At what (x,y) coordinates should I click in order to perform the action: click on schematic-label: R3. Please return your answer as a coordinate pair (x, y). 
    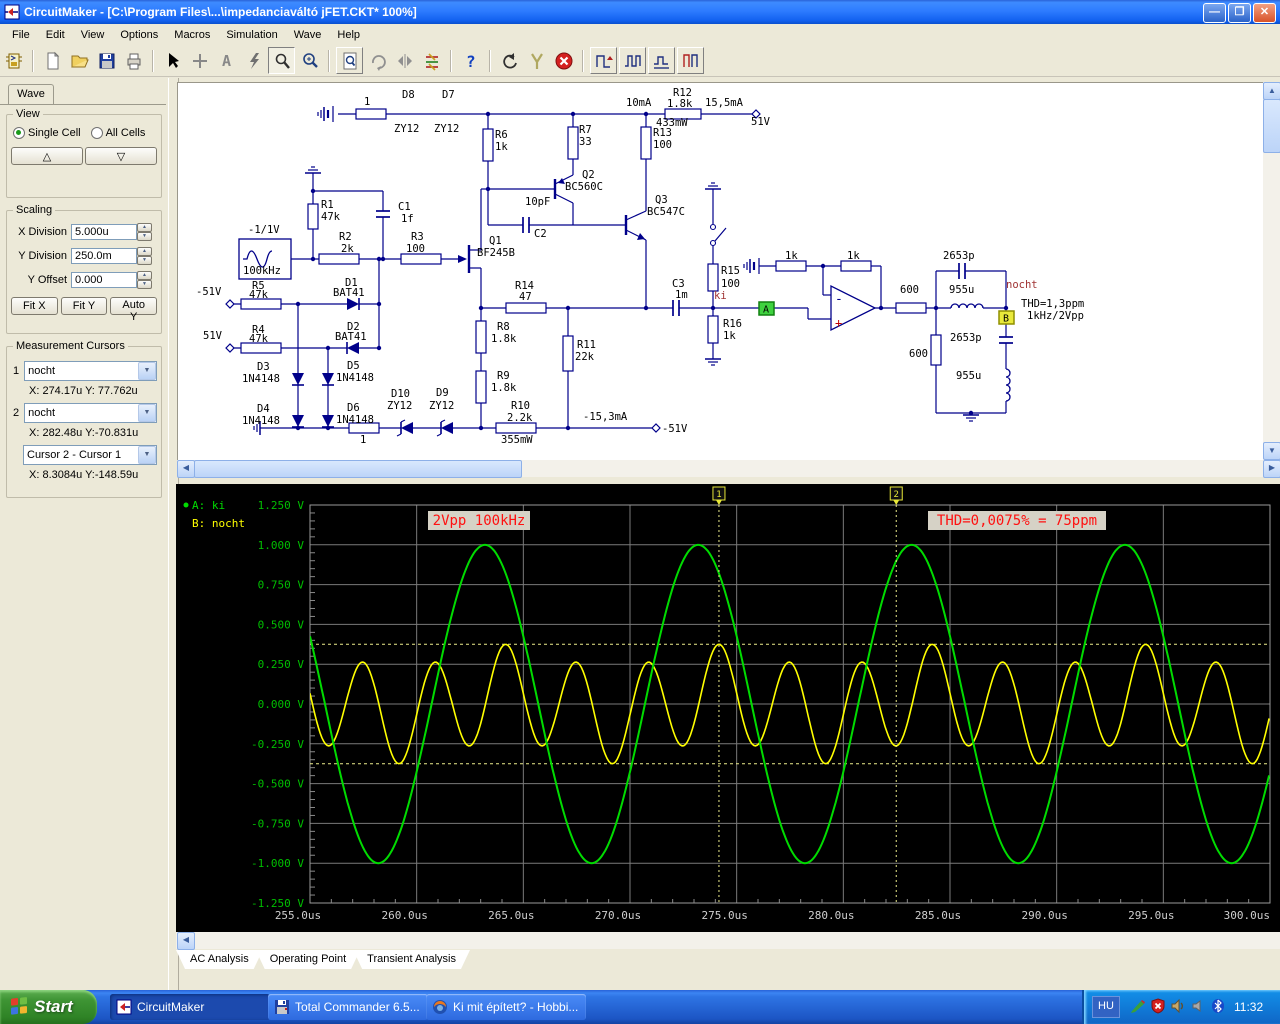
    Looking at the image, I should click on (417, 237).